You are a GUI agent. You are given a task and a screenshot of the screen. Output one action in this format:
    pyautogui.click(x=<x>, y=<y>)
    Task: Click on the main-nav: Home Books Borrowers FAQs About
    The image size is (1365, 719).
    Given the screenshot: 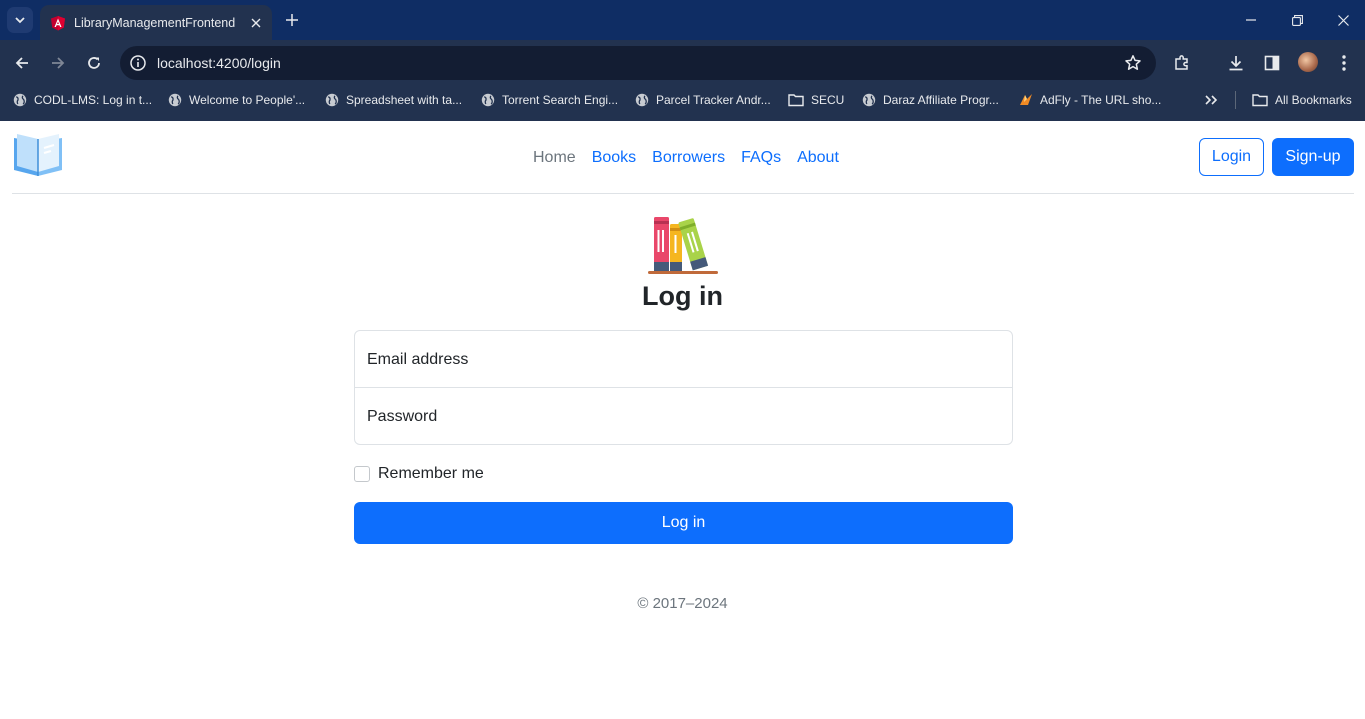 What is the action you would take?
    pyautogui.click(x=686, y=157)
    